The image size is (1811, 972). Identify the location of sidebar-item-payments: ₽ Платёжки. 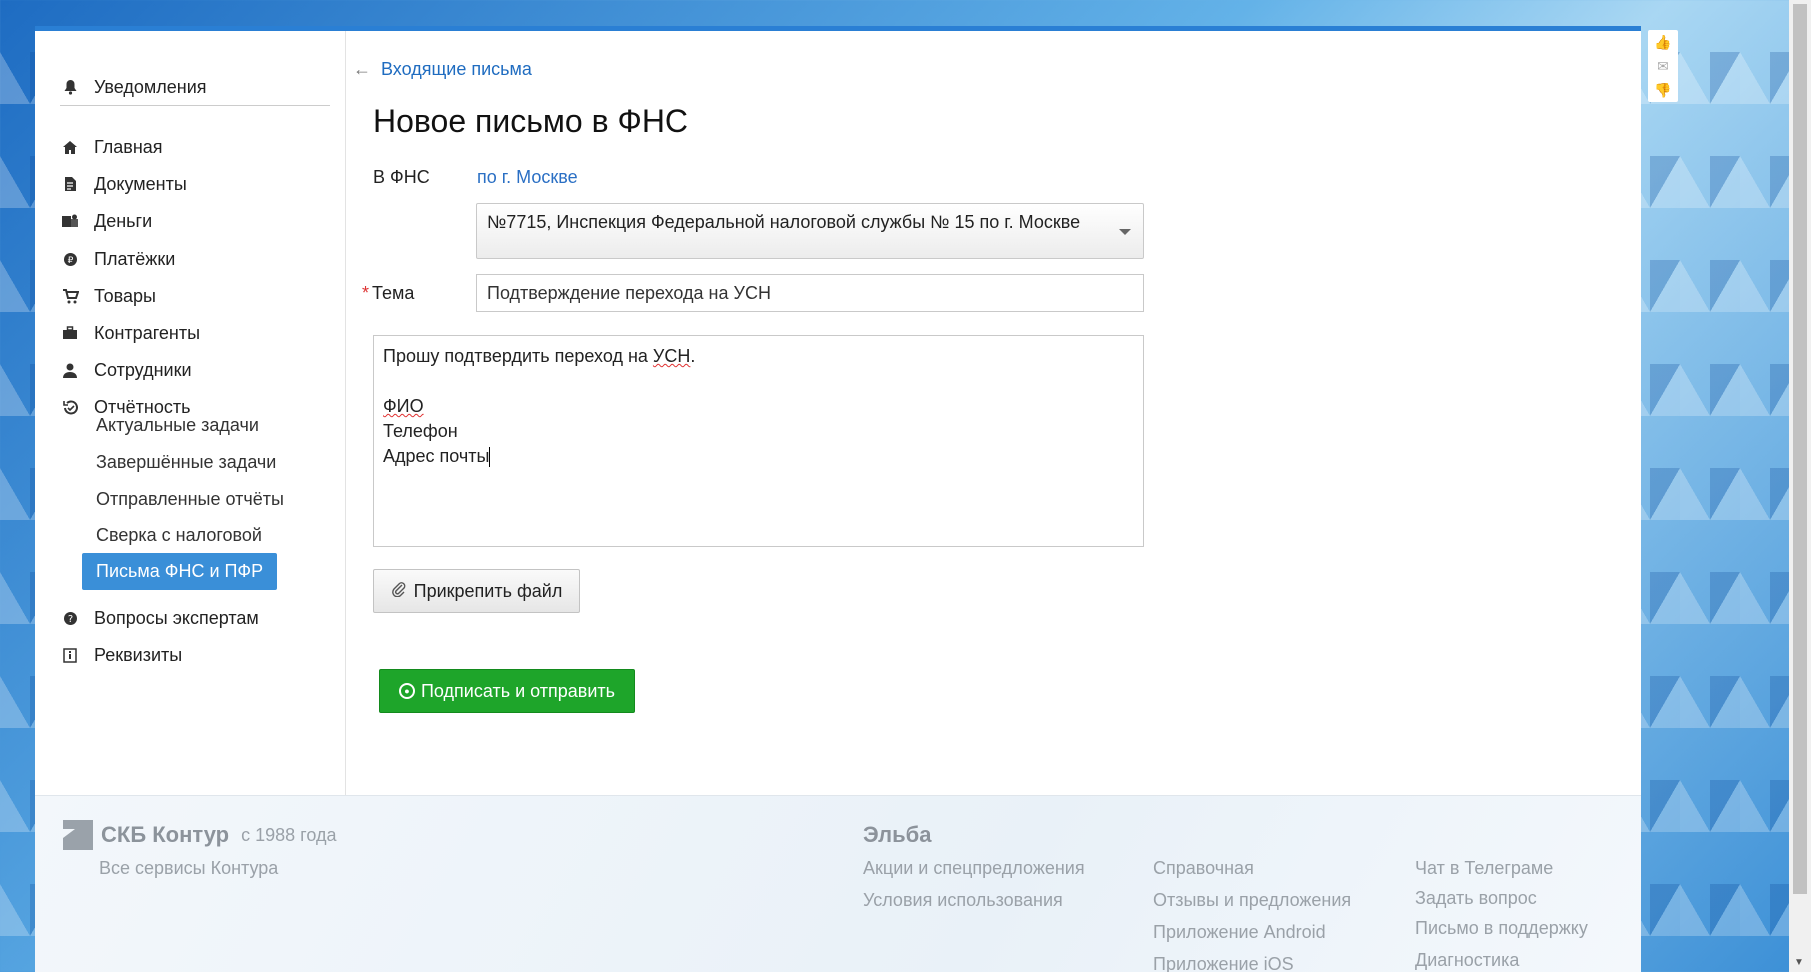
(117, 259).